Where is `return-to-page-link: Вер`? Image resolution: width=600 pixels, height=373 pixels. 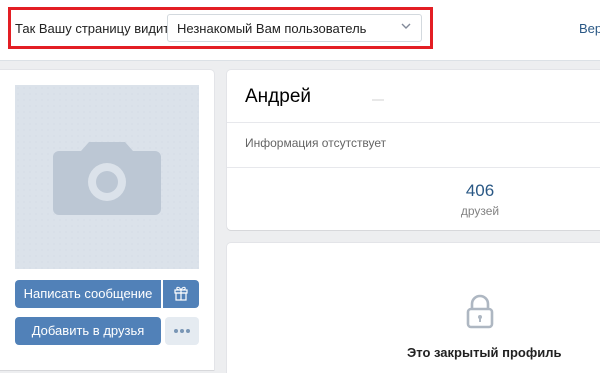
return-to-page-link: Вер is located at coordinates (589, 28).